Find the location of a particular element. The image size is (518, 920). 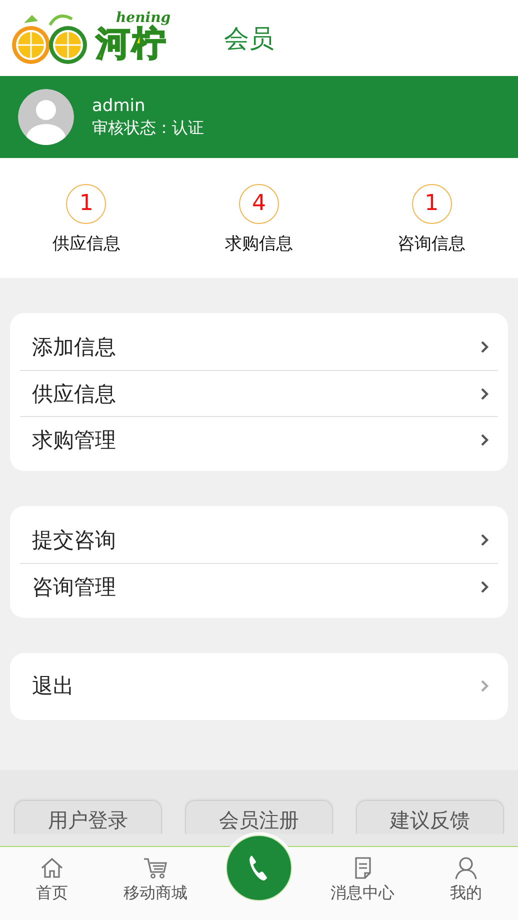

count-badge: 4 is located at coordinates (259, 204).